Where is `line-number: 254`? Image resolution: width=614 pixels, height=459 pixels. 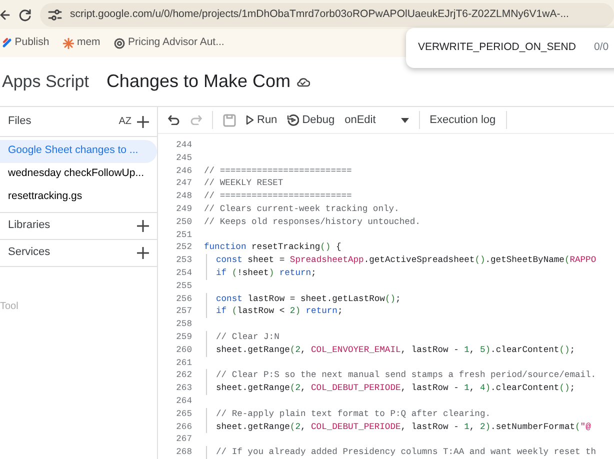 line-number: 254 is located at coordinates (184, 273).